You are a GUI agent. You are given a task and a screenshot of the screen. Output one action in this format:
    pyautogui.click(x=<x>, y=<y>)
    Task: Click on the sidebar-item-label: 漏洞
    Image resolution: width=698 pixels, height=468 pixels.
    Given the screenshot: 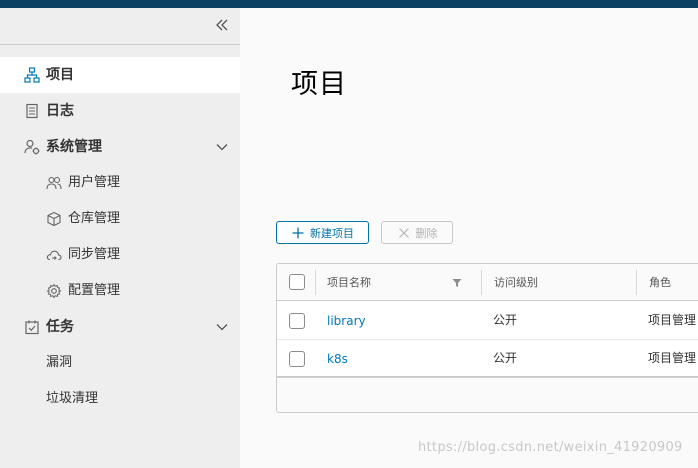 What is the action you would take?
    pyautogui.click(x=59, y=362)
    